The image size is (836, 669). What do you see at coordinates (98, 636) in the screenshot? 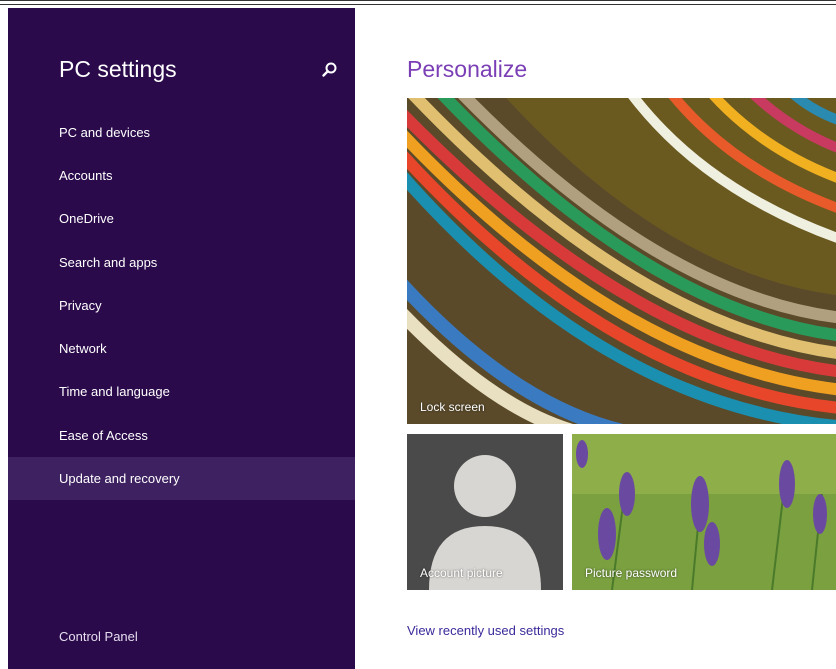
I see `control-panel-link: Control Panel` at bounding box center [98, 636].